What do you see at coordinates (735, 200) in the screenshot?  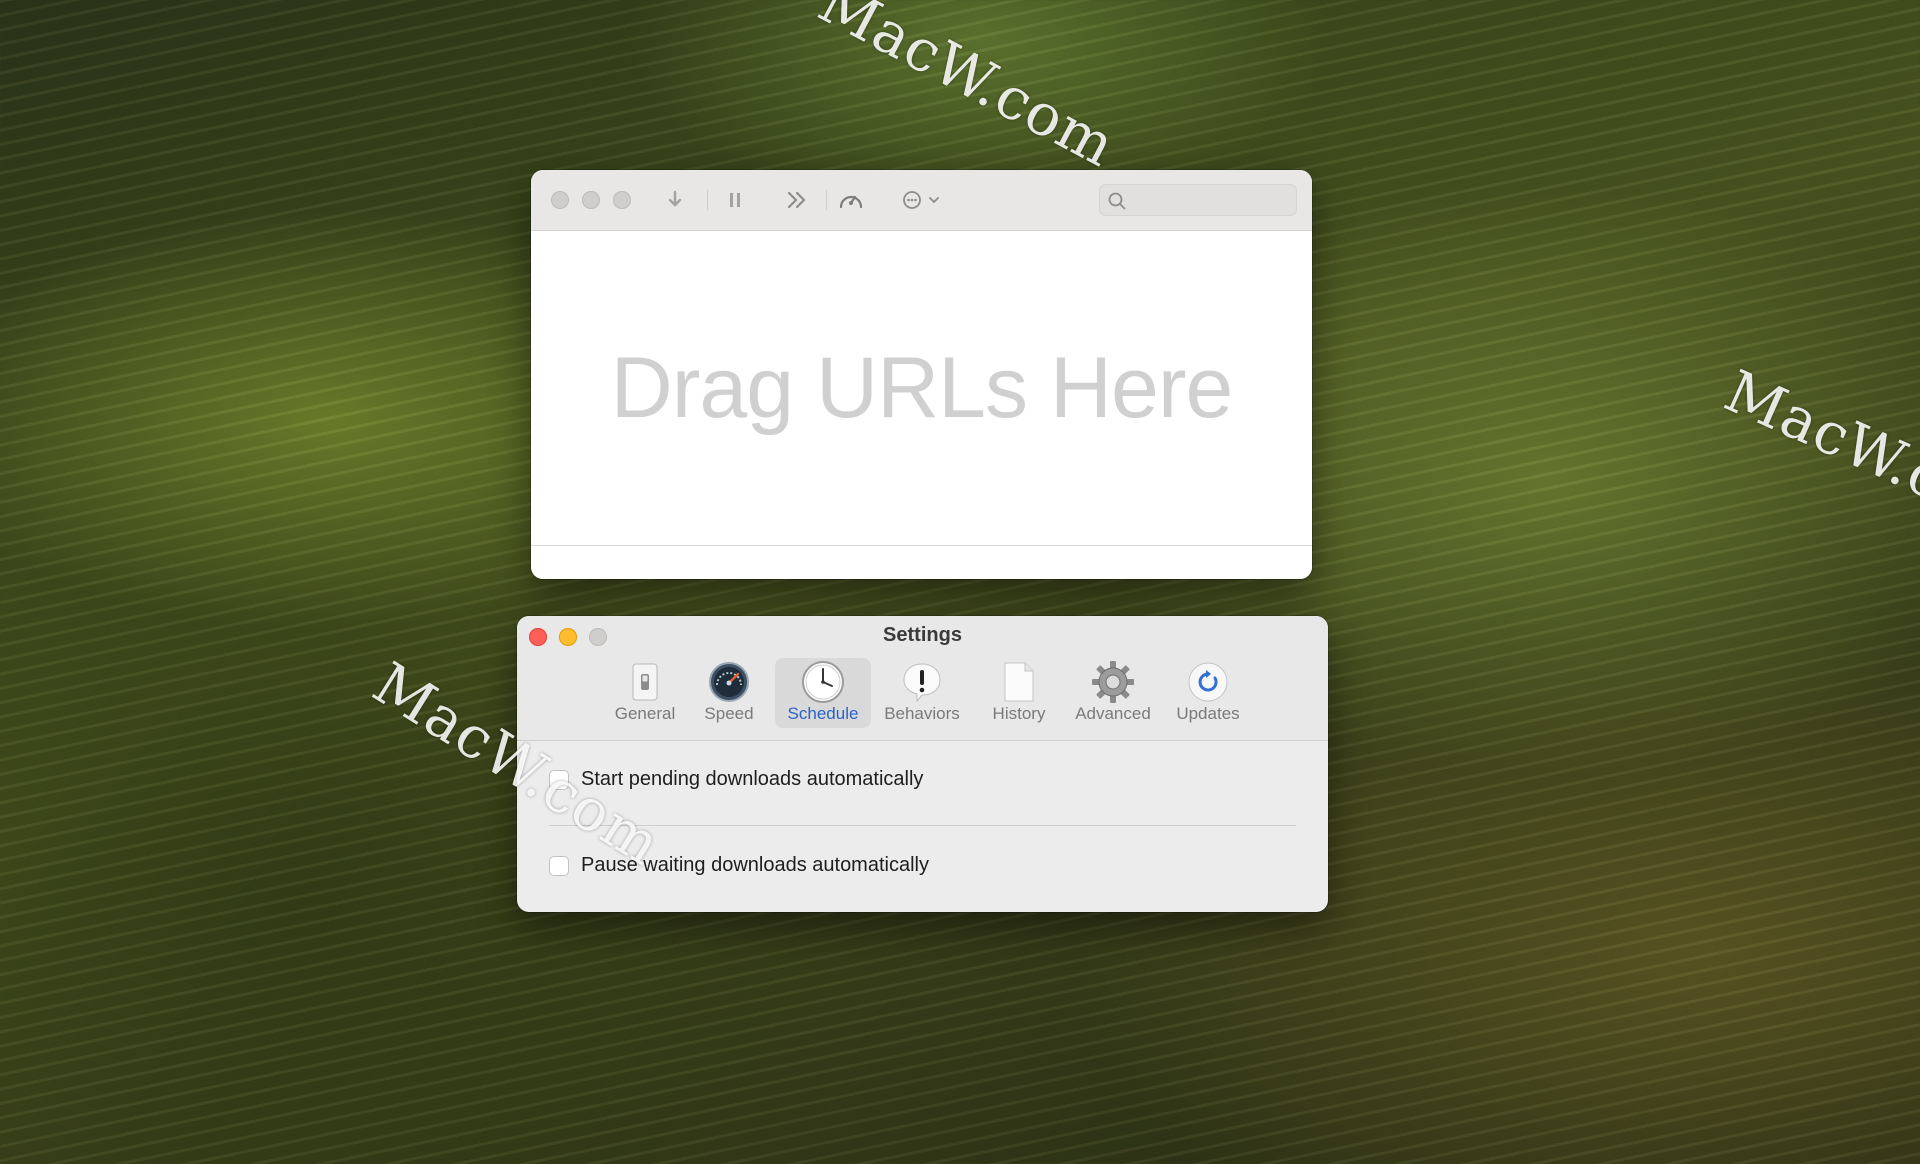 I see `pause-icon` at bounding box center [735, 200].